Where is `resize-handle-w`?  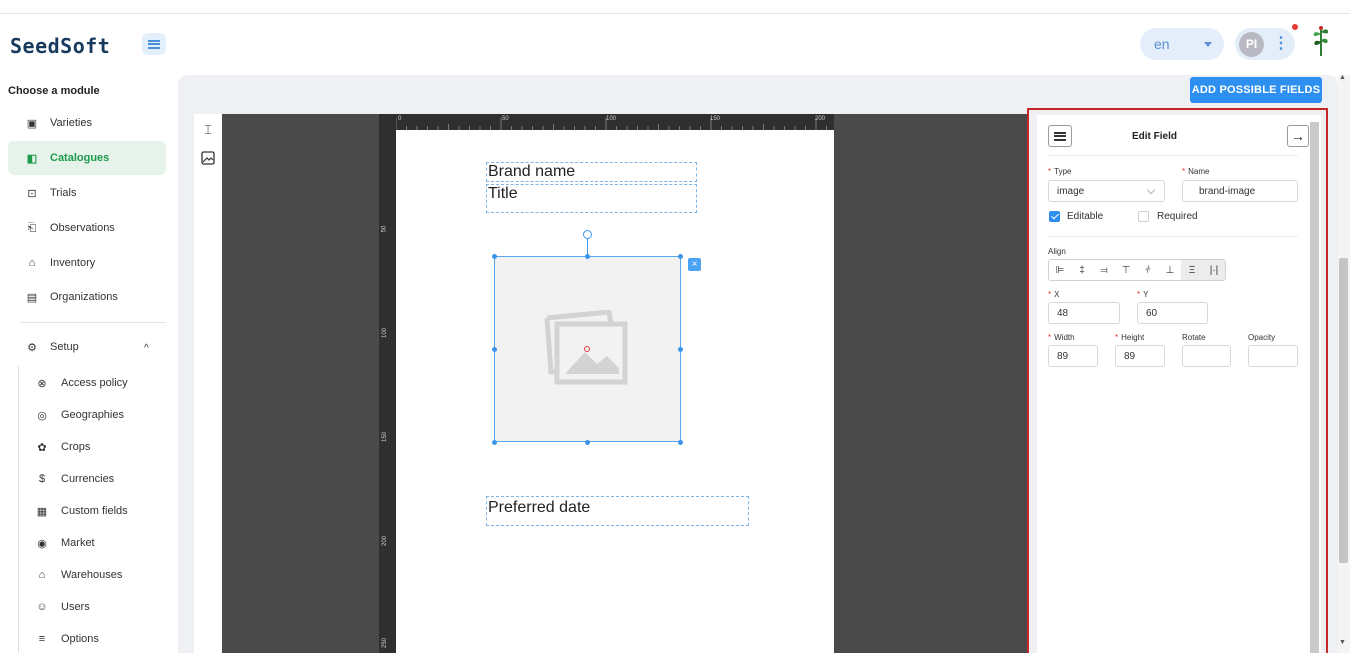
resize-handle-w is located at coordinates (494, 349).